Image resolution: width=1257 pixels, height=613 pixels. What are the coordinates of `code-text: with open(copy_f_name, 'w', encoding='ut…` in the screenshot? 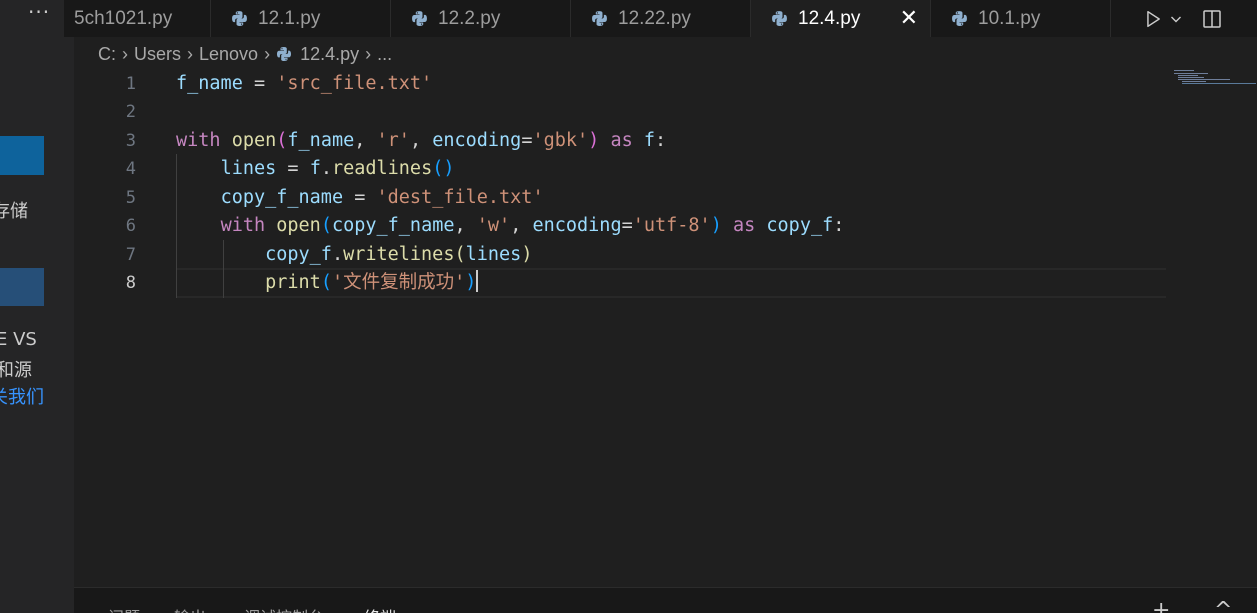 It's located at (532, 225).